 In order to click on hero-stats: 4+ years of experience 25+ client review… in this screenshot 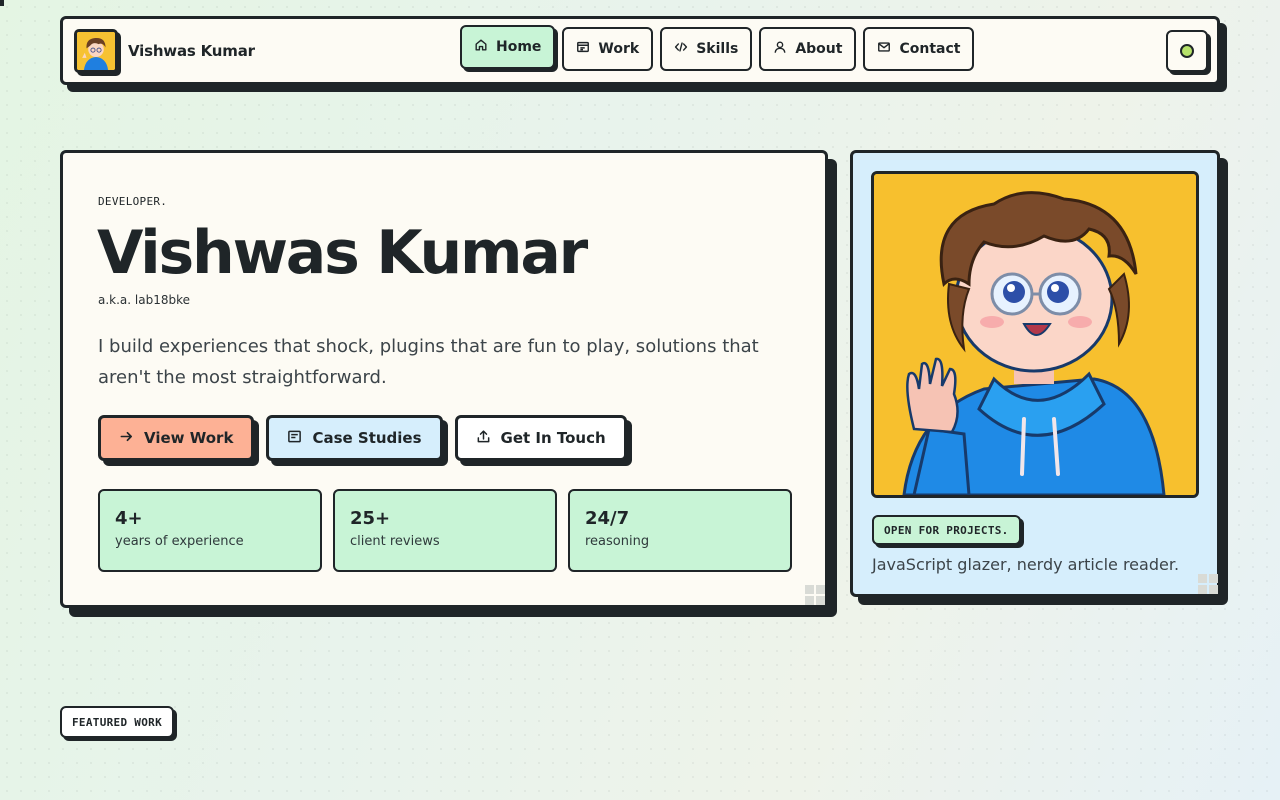, I will do `click(445, 530)`.